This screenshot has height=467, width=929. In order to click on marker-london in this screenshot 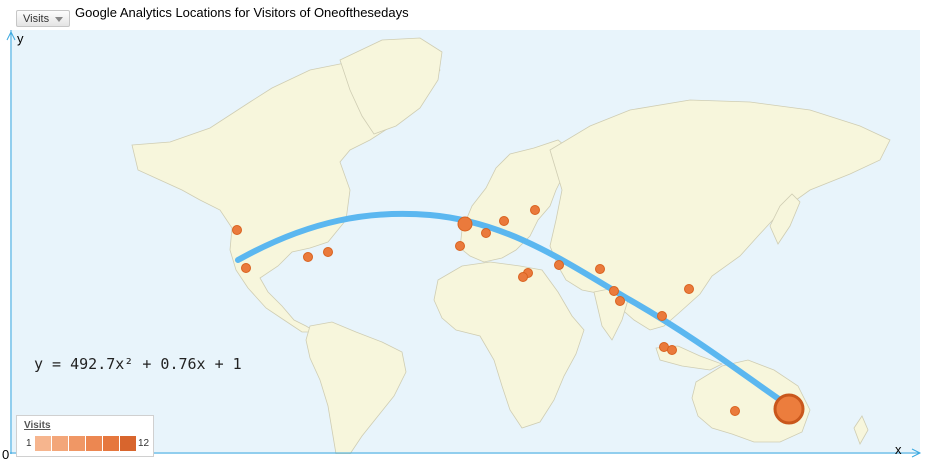, I will do `click(465, 224)`.